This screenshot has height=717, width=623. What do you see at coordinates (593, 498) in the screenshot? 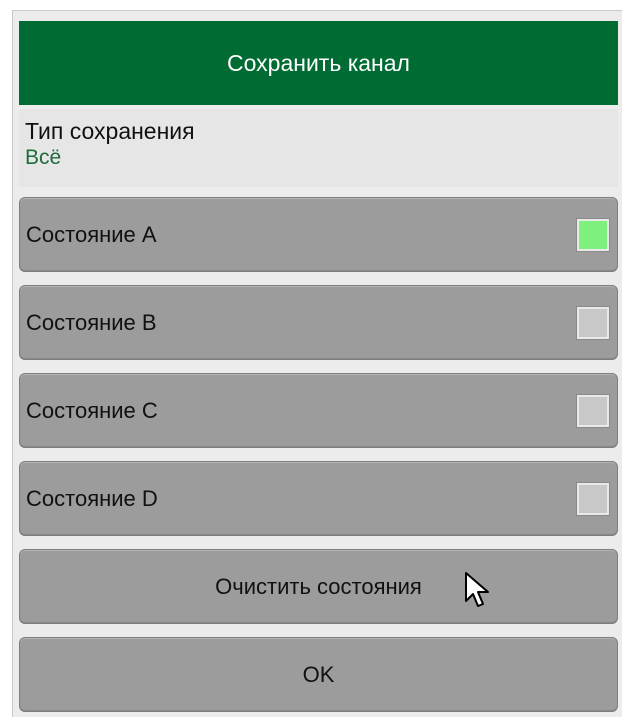
I see `state-d-indicator-icon` at bounding box center [593, 498].